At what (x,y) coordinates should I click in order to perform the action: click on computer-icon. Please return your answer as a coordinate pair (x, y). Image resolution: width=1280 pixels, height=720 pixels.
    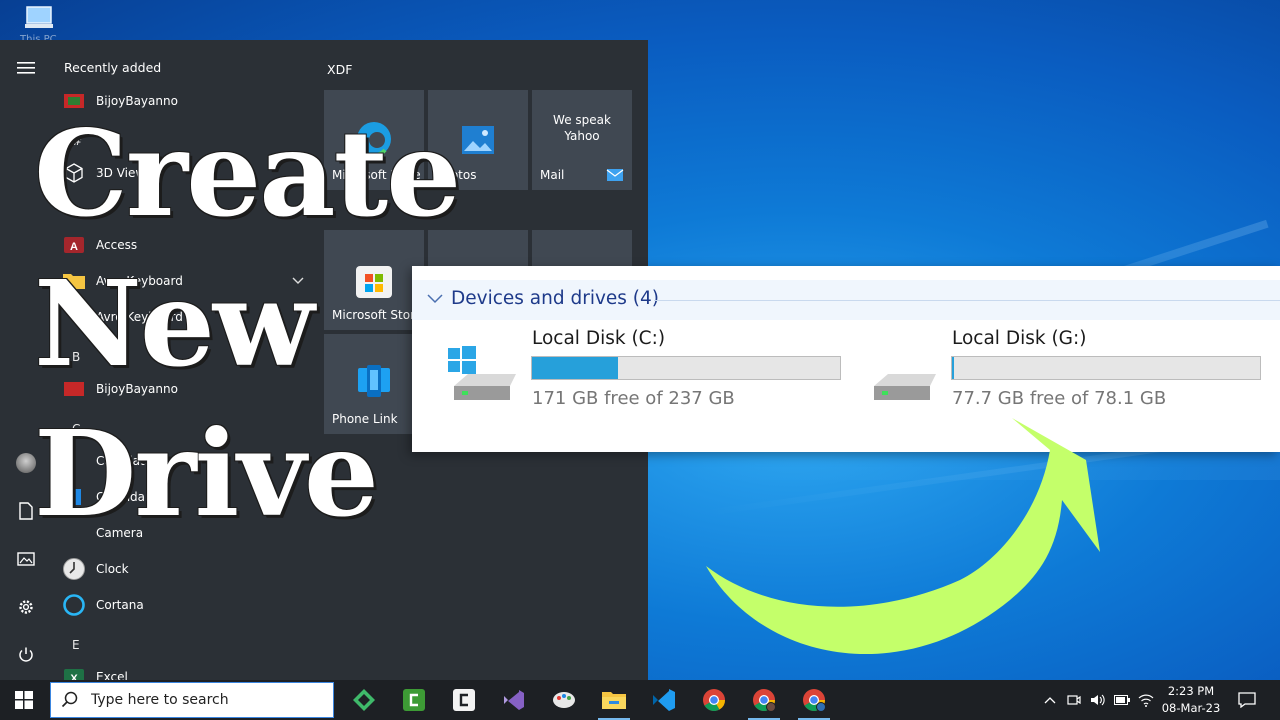
    Looking at the image, I should click on (39, 17).